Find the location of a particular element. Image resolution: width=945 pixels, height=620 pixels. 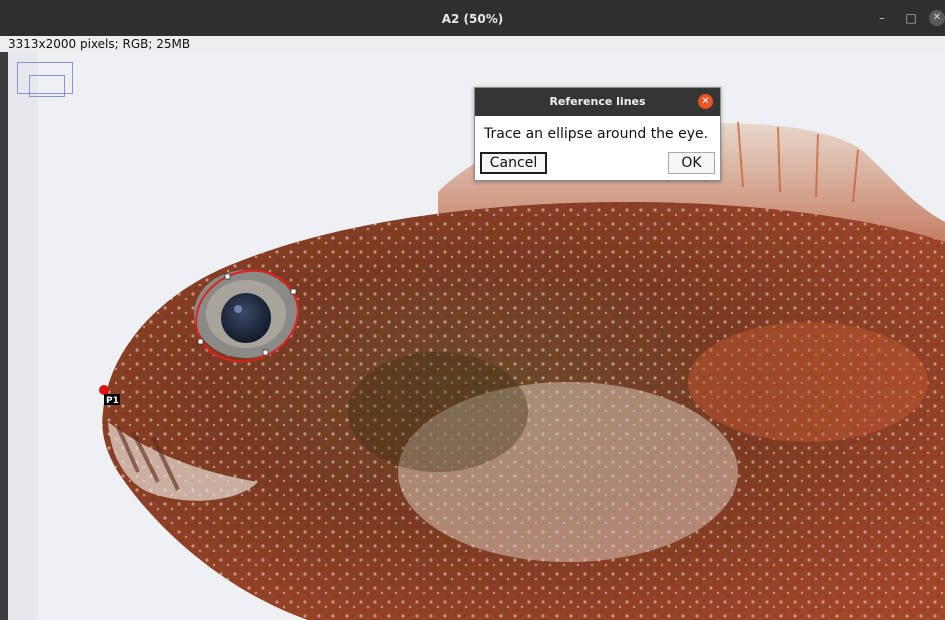

point-marker-p1 is located at coordinates (104, 390).